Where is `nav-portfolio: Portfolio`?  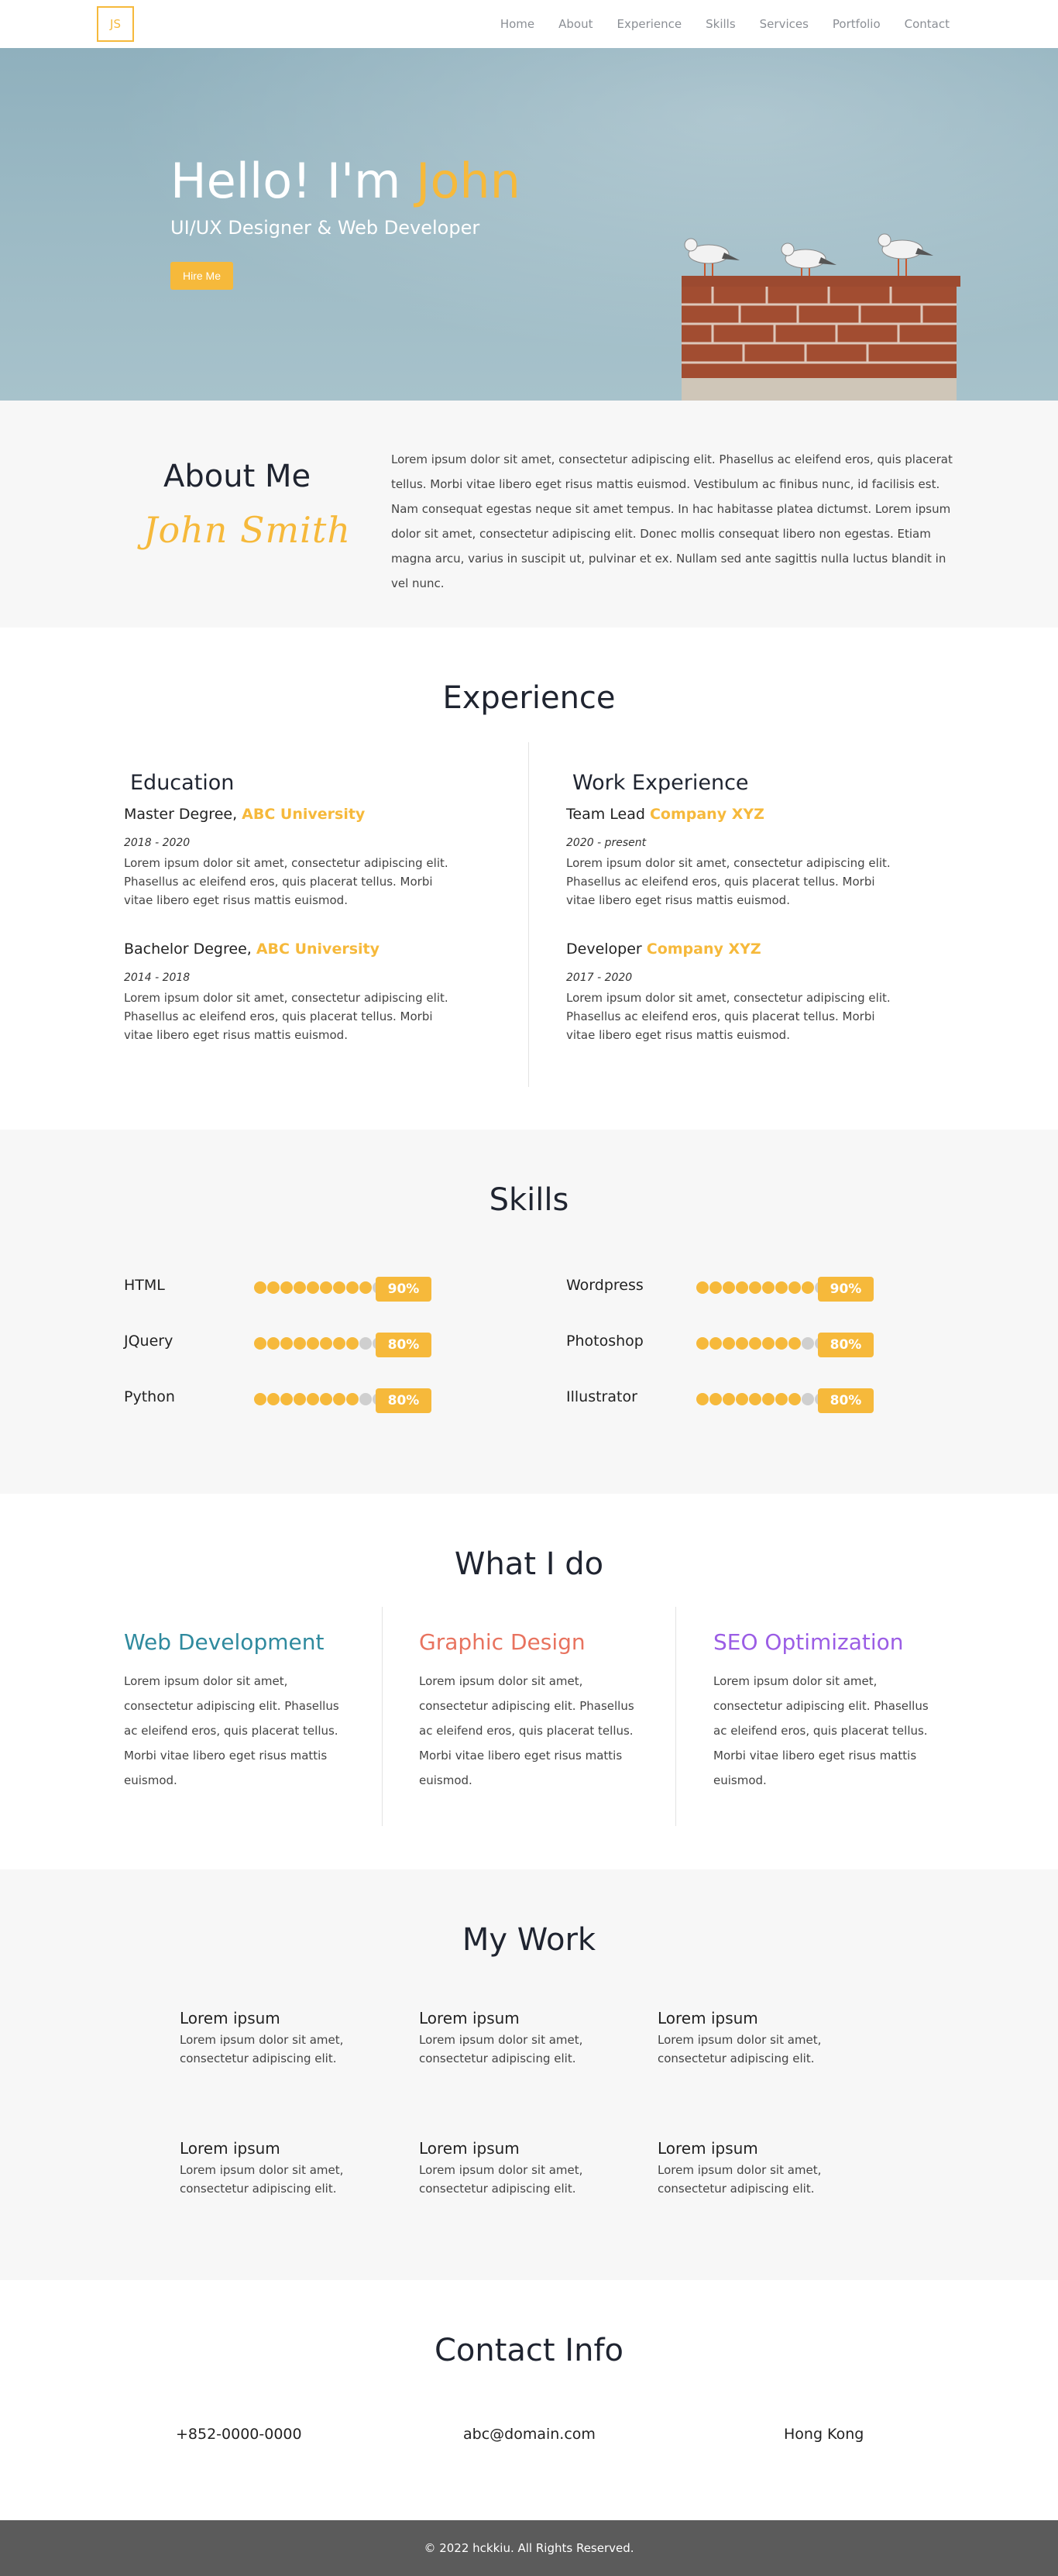
nav-portfolio: Portfolio is located at coordinates (857, 24).